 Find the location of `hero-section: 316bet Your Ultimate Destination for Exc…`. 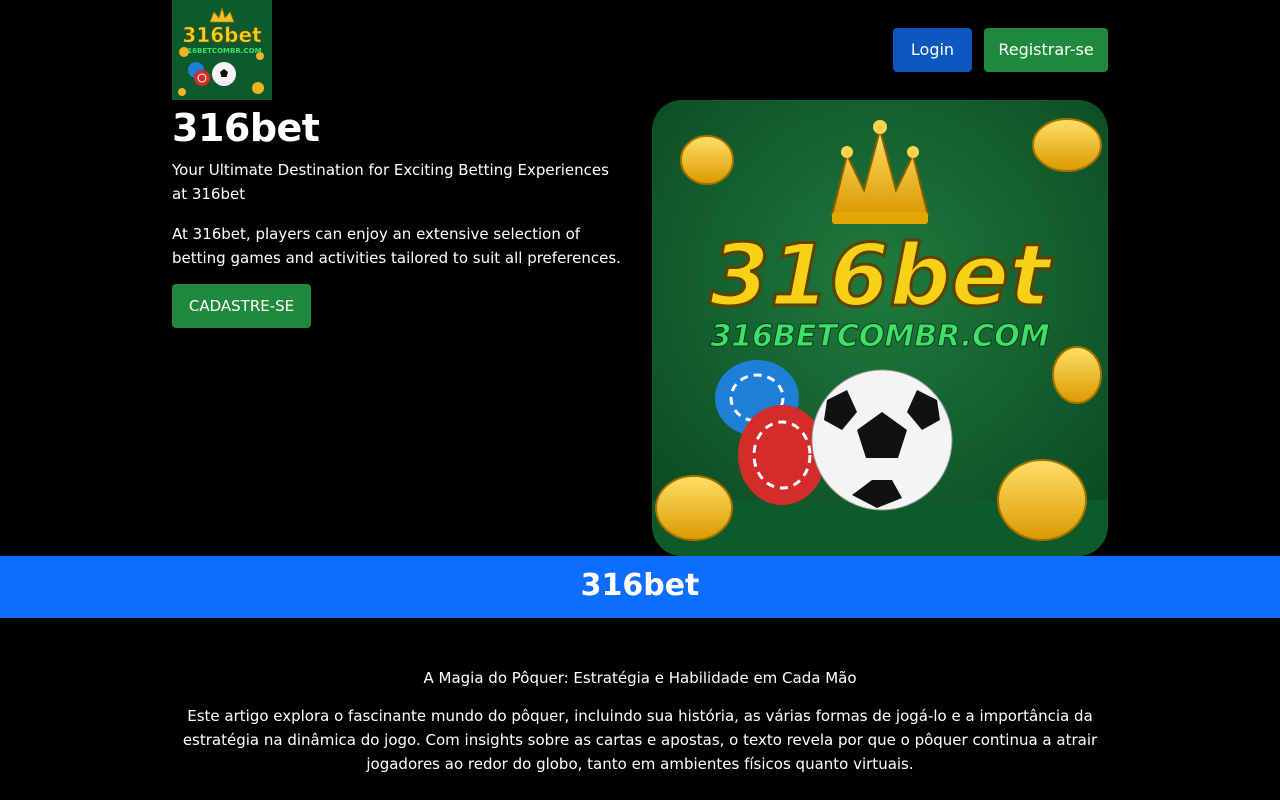

hero-section: 316bet Your Ultimate Destination for Exc… is located at coordinates (397, 214).